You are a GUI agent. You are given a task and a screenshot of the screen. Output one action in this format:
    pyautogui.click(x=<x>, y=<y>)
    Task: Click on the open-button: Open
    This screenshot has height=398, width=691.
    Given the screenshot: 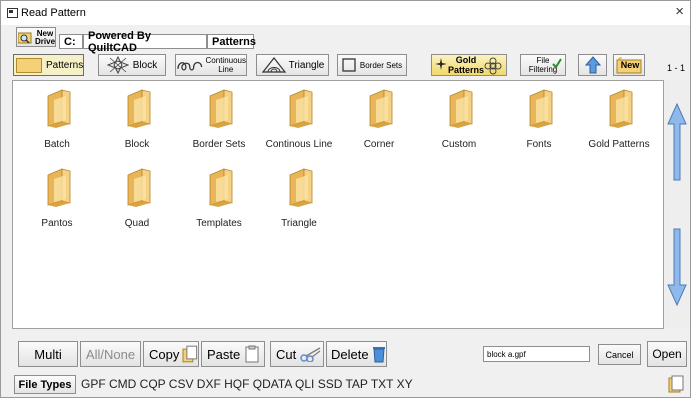 What is the action you would take?
    pyautogui.click(x=667, y=354)
    